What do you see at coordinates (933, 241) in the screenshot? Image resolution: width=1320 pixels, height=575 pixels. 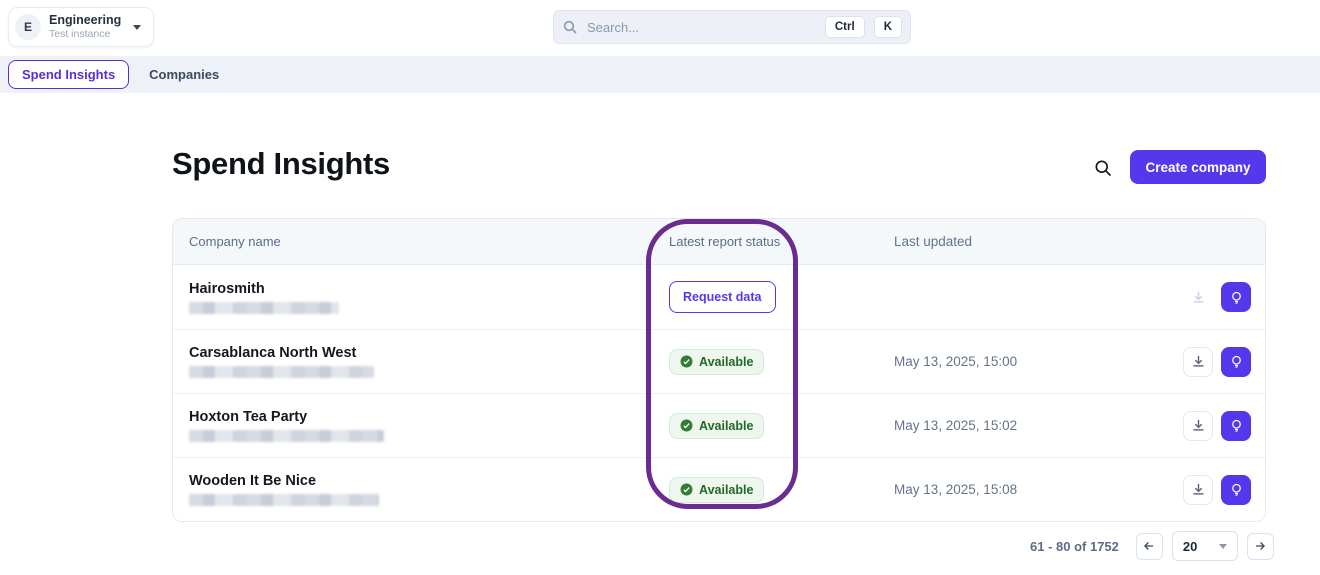 I see `column-header-updated: Last updated` at bounding box center [933, 241].